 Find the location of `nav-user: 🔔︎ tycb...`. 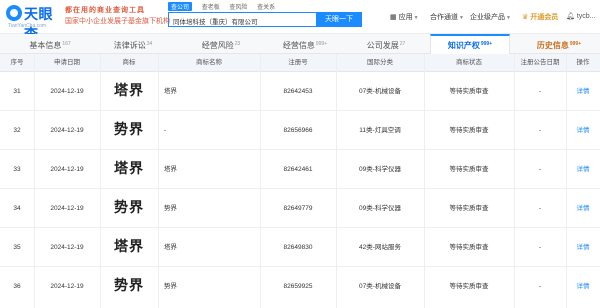

nav-user: 🔔︎ tycb... is located at coordinates (581, 16).